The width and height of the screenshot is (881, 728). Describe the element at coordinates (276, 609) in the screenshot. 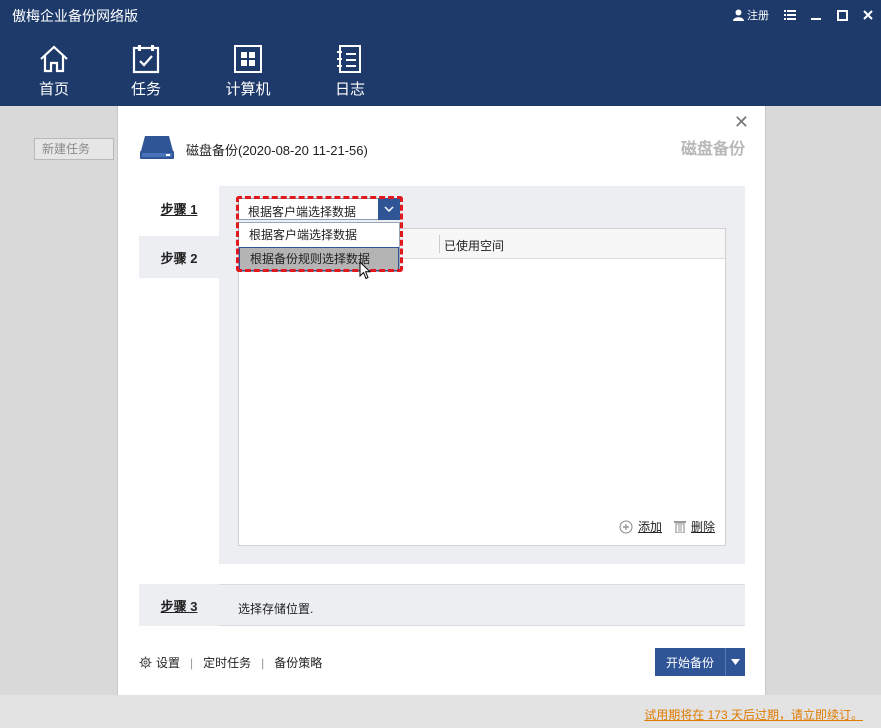

I see `step-3-text: 选择存储位置.` at that location.